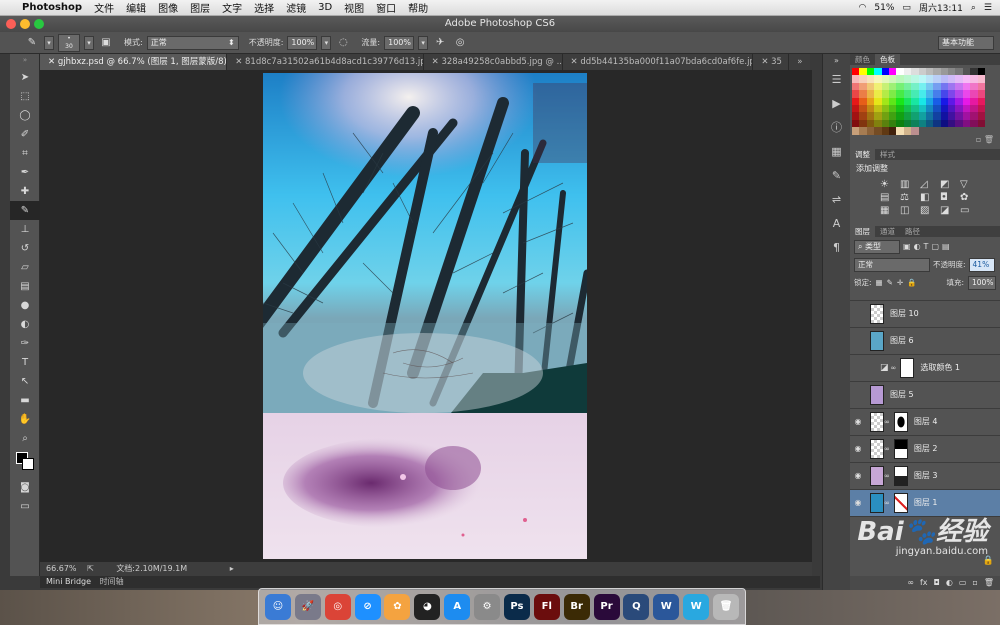 The height and width of the screenshot is (625, 1000). Describe the element at coordinates (11, 24) in the screenshot. I see `close-window-button` at that location.